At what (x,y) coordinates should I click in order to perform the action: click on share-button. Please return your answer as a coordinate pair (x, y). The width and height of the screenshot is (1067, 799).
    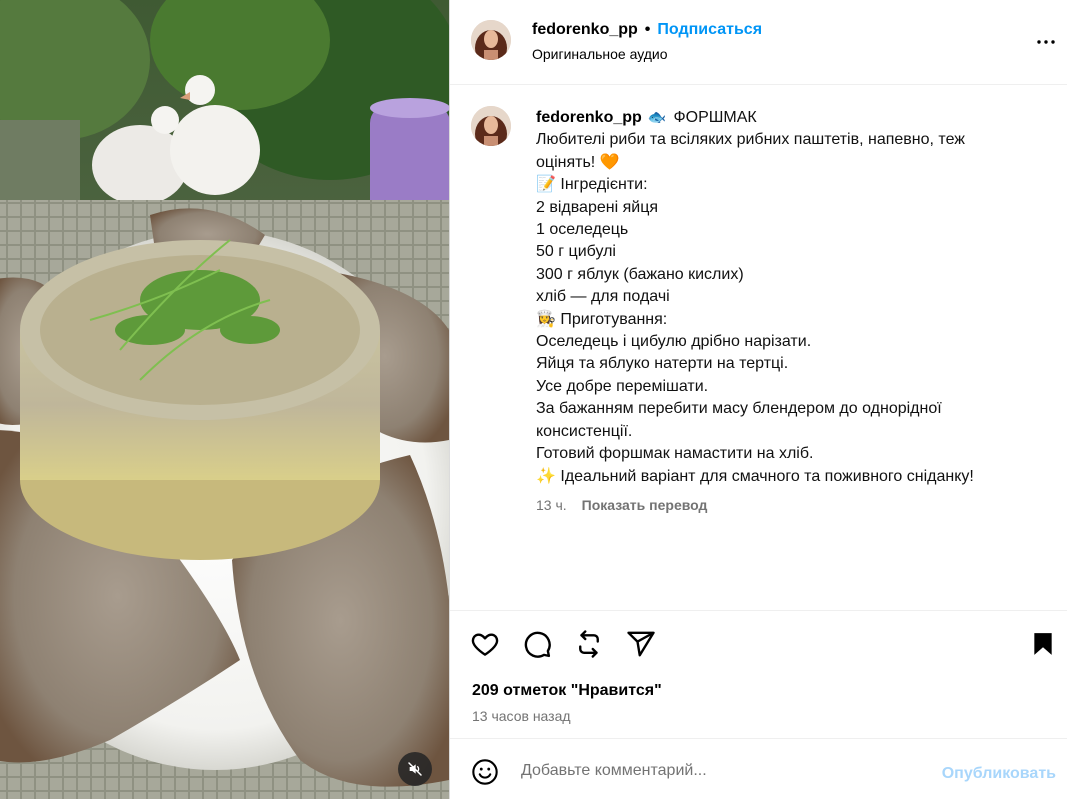
    Looking at the image, I should click on (641, 644).